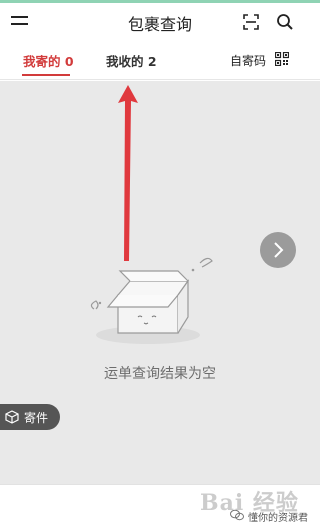  I want to click on tab-bar: 我寄的 0 我收的 2 自寄码, so click(160, 60).